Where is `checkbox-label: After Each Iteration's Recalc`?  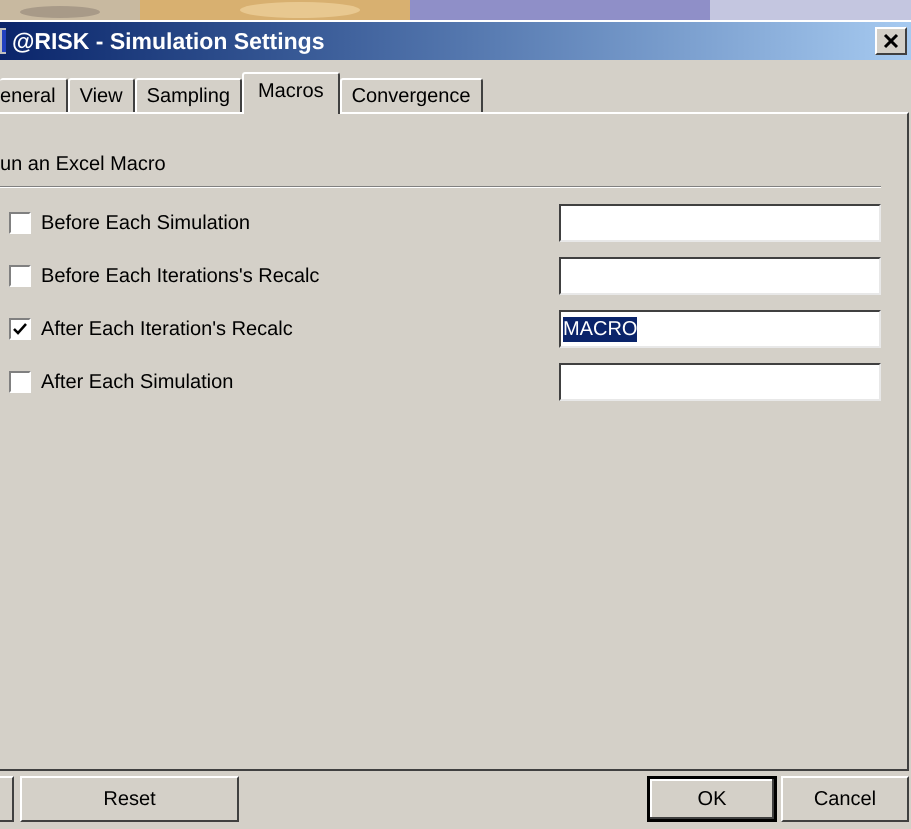 checkbox-label: After Each Iteration's Recalc is located at coordinates (167, 329).